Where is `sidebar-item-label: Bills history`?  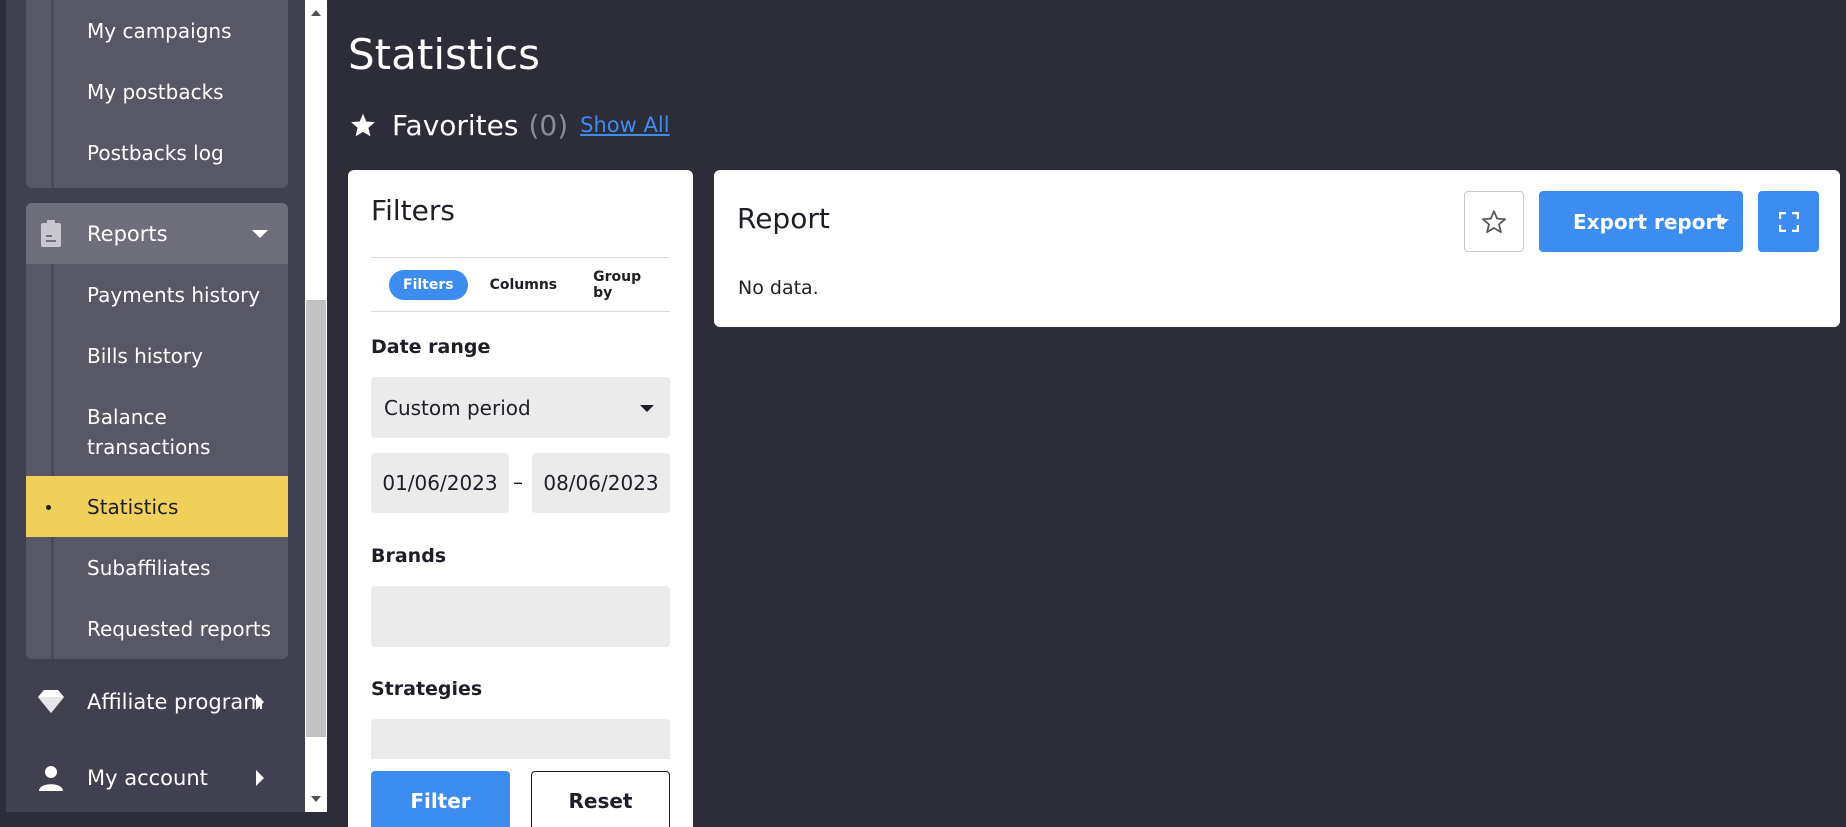
sidebar-item-label: Bills history is located at coordinates (145, 355).